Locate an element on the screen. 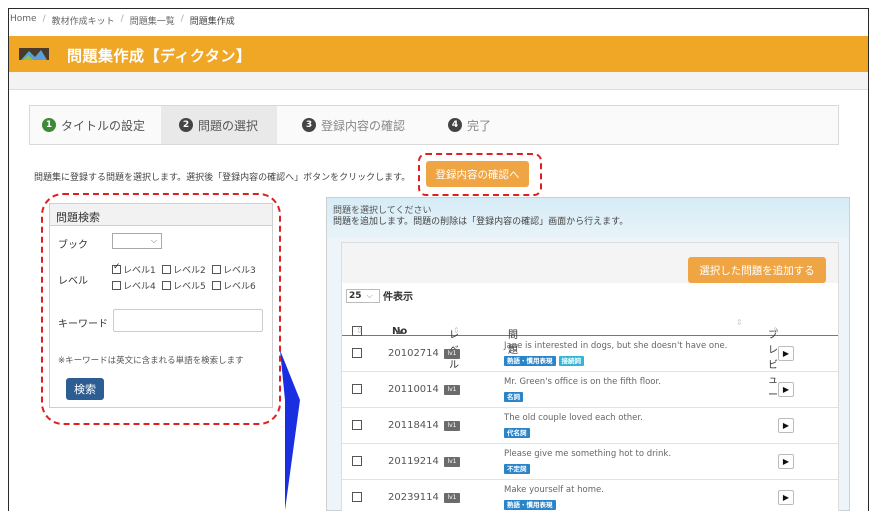  flow-arrow-icon is located at coordinates (290, 430).